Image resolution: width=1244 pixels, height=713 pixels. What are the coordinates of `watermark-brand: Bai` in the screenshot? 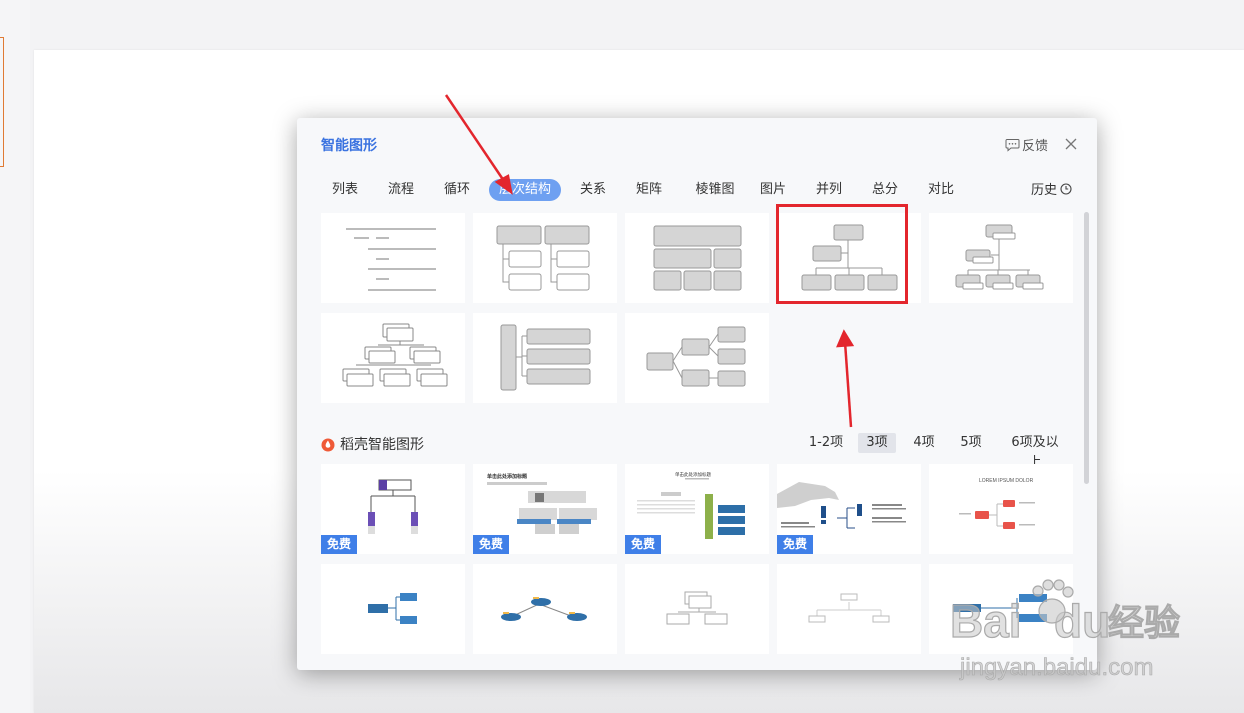 It's located at (986, 621).